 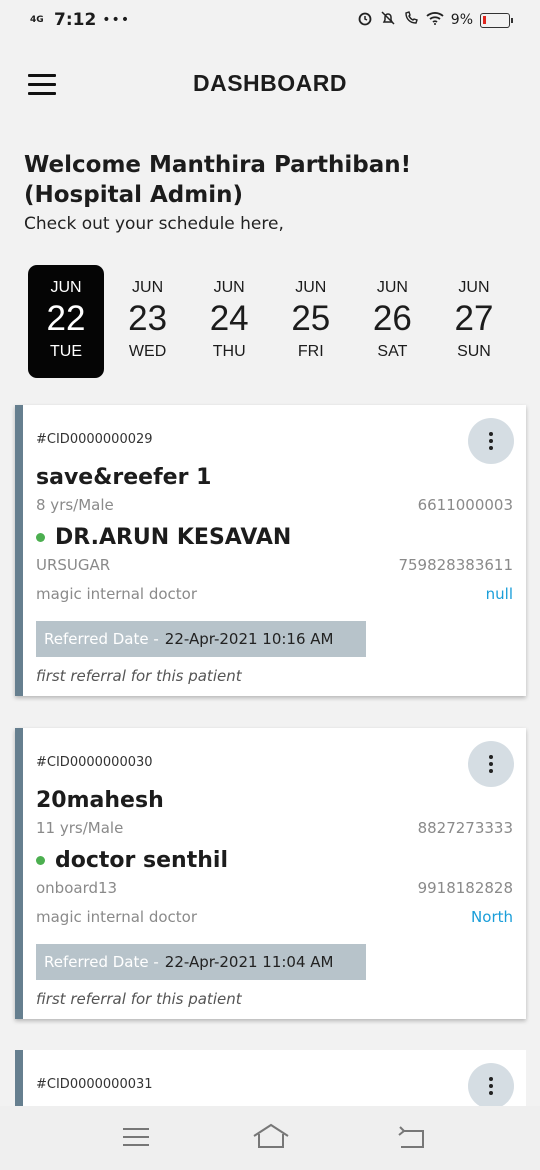 What do you see at coordinates (173, 537) in the screenshot?
I see `doctor-name: DR.ARUN KESAVAN` at bounding box center [173, 537].